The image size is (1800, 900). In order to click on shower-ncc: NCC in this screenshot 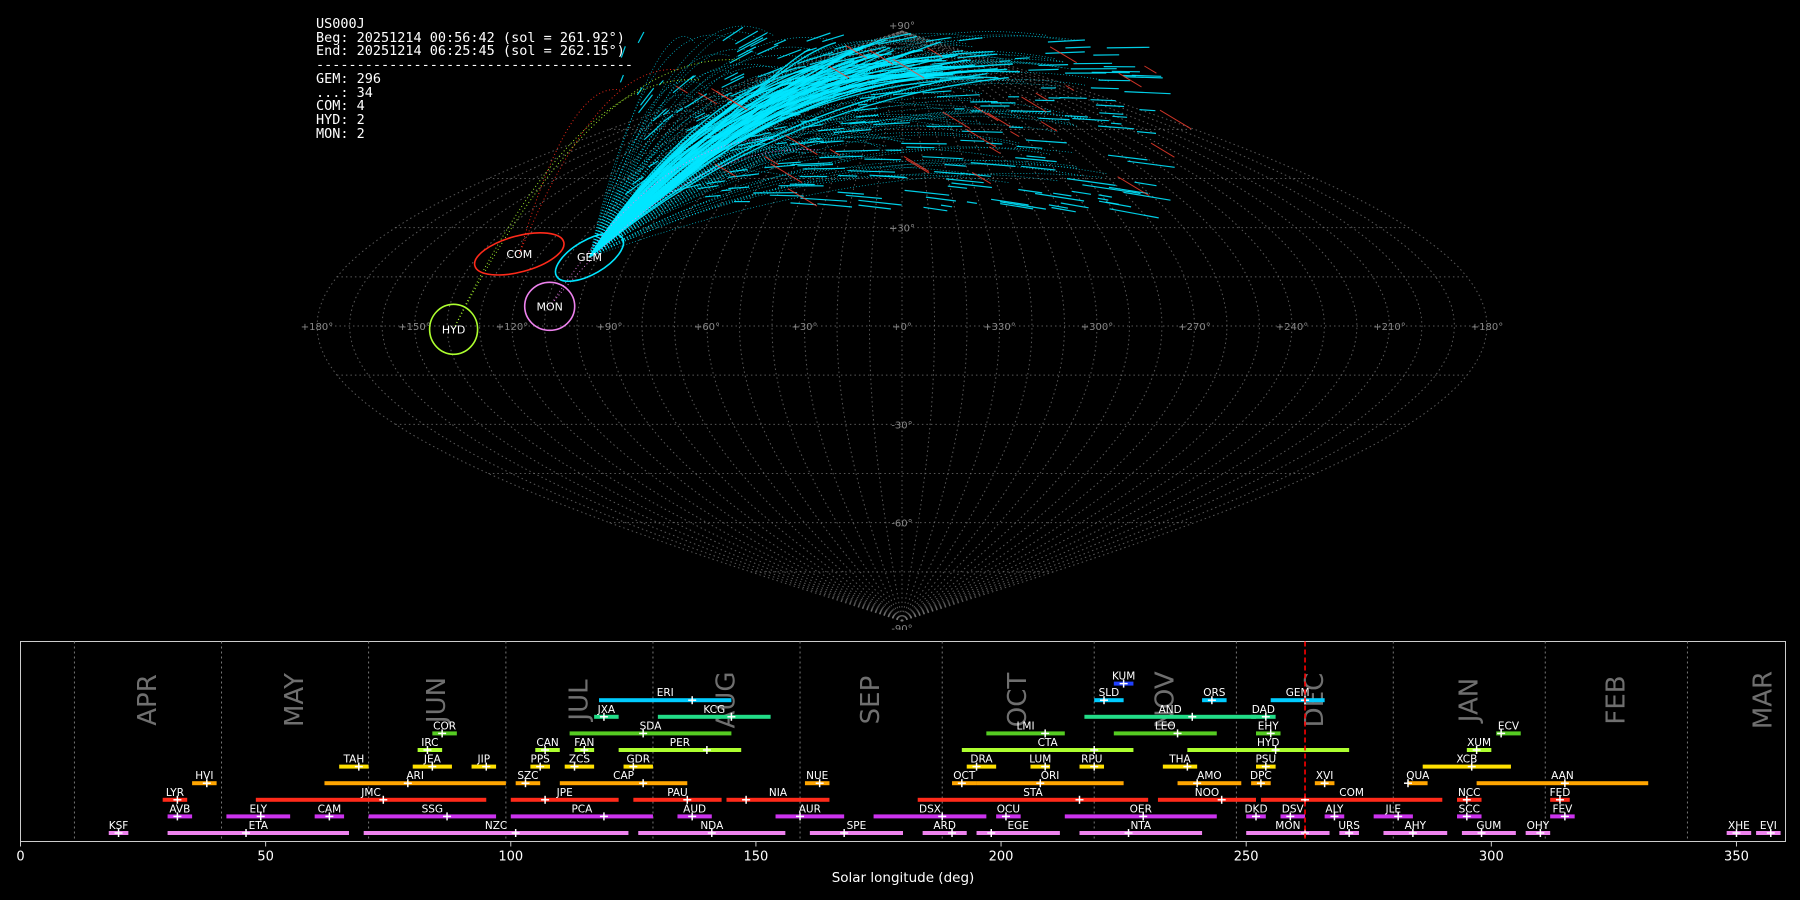, I will do `click(1469, 795)`.